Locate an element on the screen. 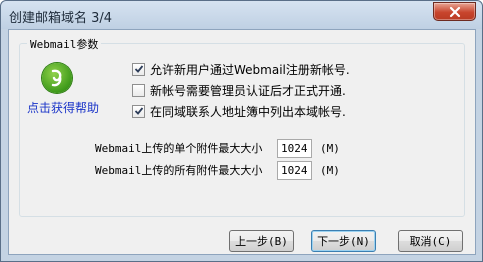  close-icon is located at coordinates (454, 11).